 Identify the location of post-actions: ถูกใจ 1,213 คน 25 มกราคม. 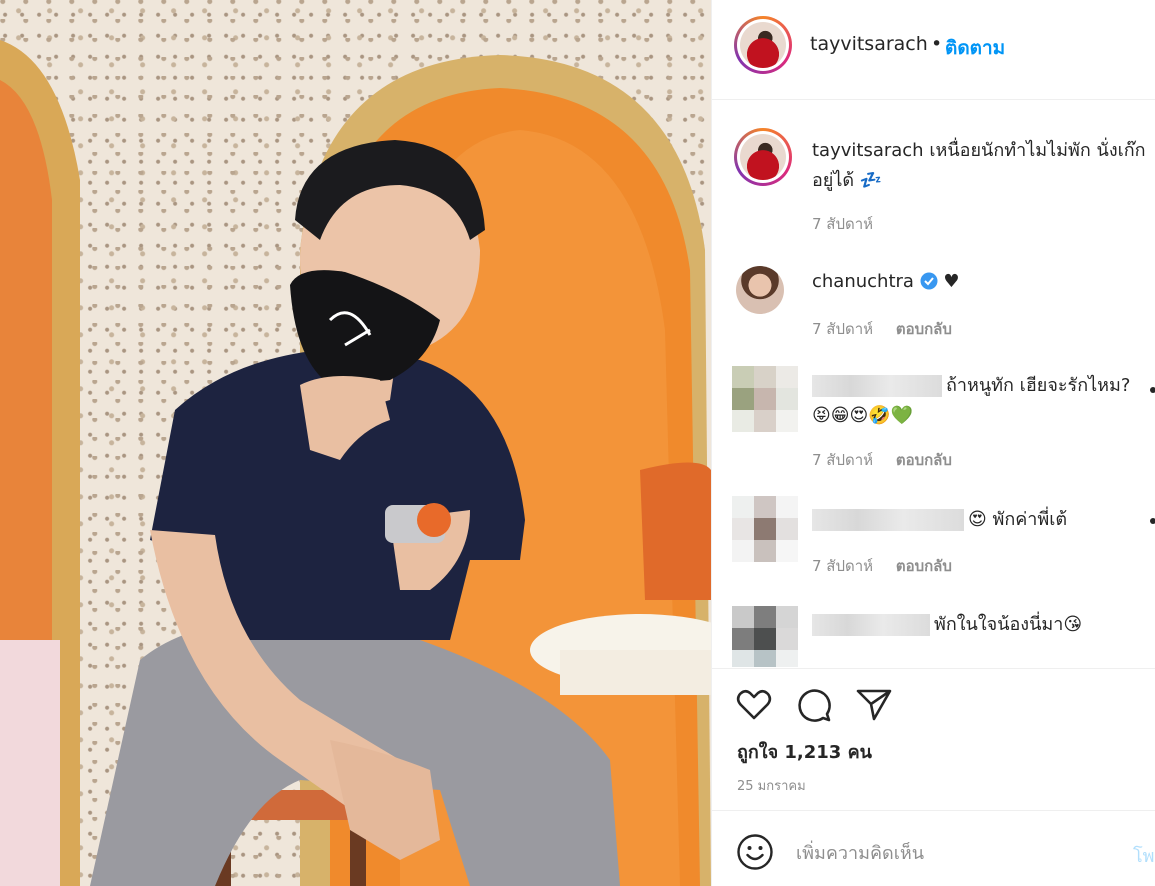
(933, 739).